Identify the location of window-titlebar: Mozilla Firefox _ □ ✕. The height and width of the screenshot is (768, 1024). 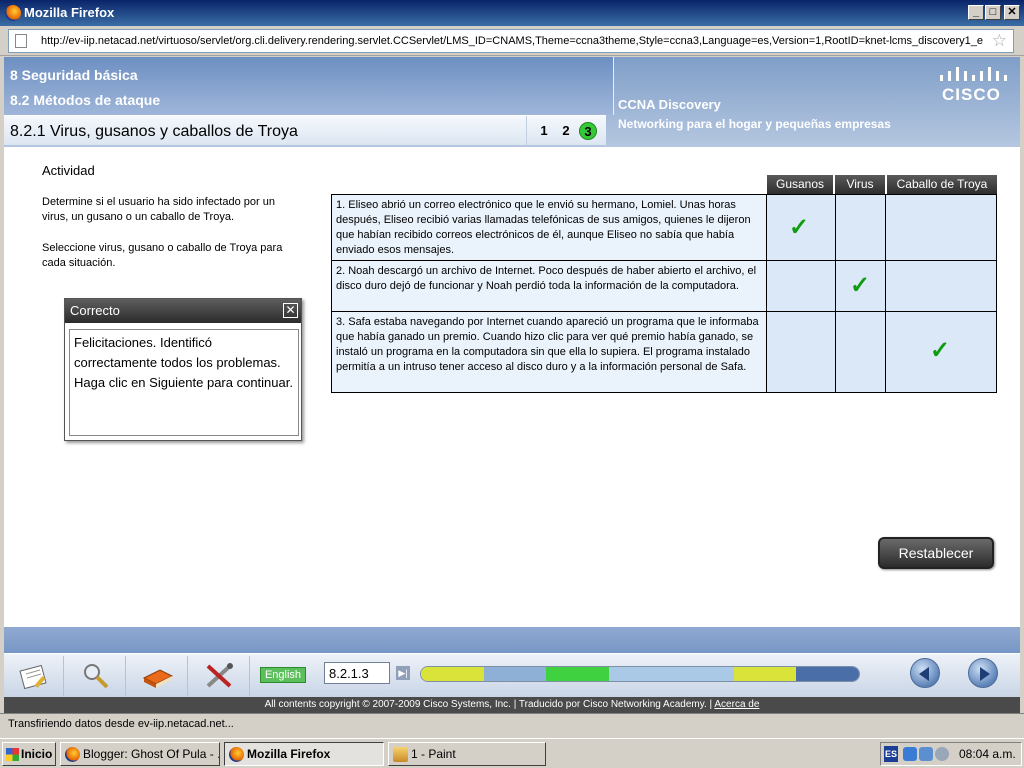
(512, 13).